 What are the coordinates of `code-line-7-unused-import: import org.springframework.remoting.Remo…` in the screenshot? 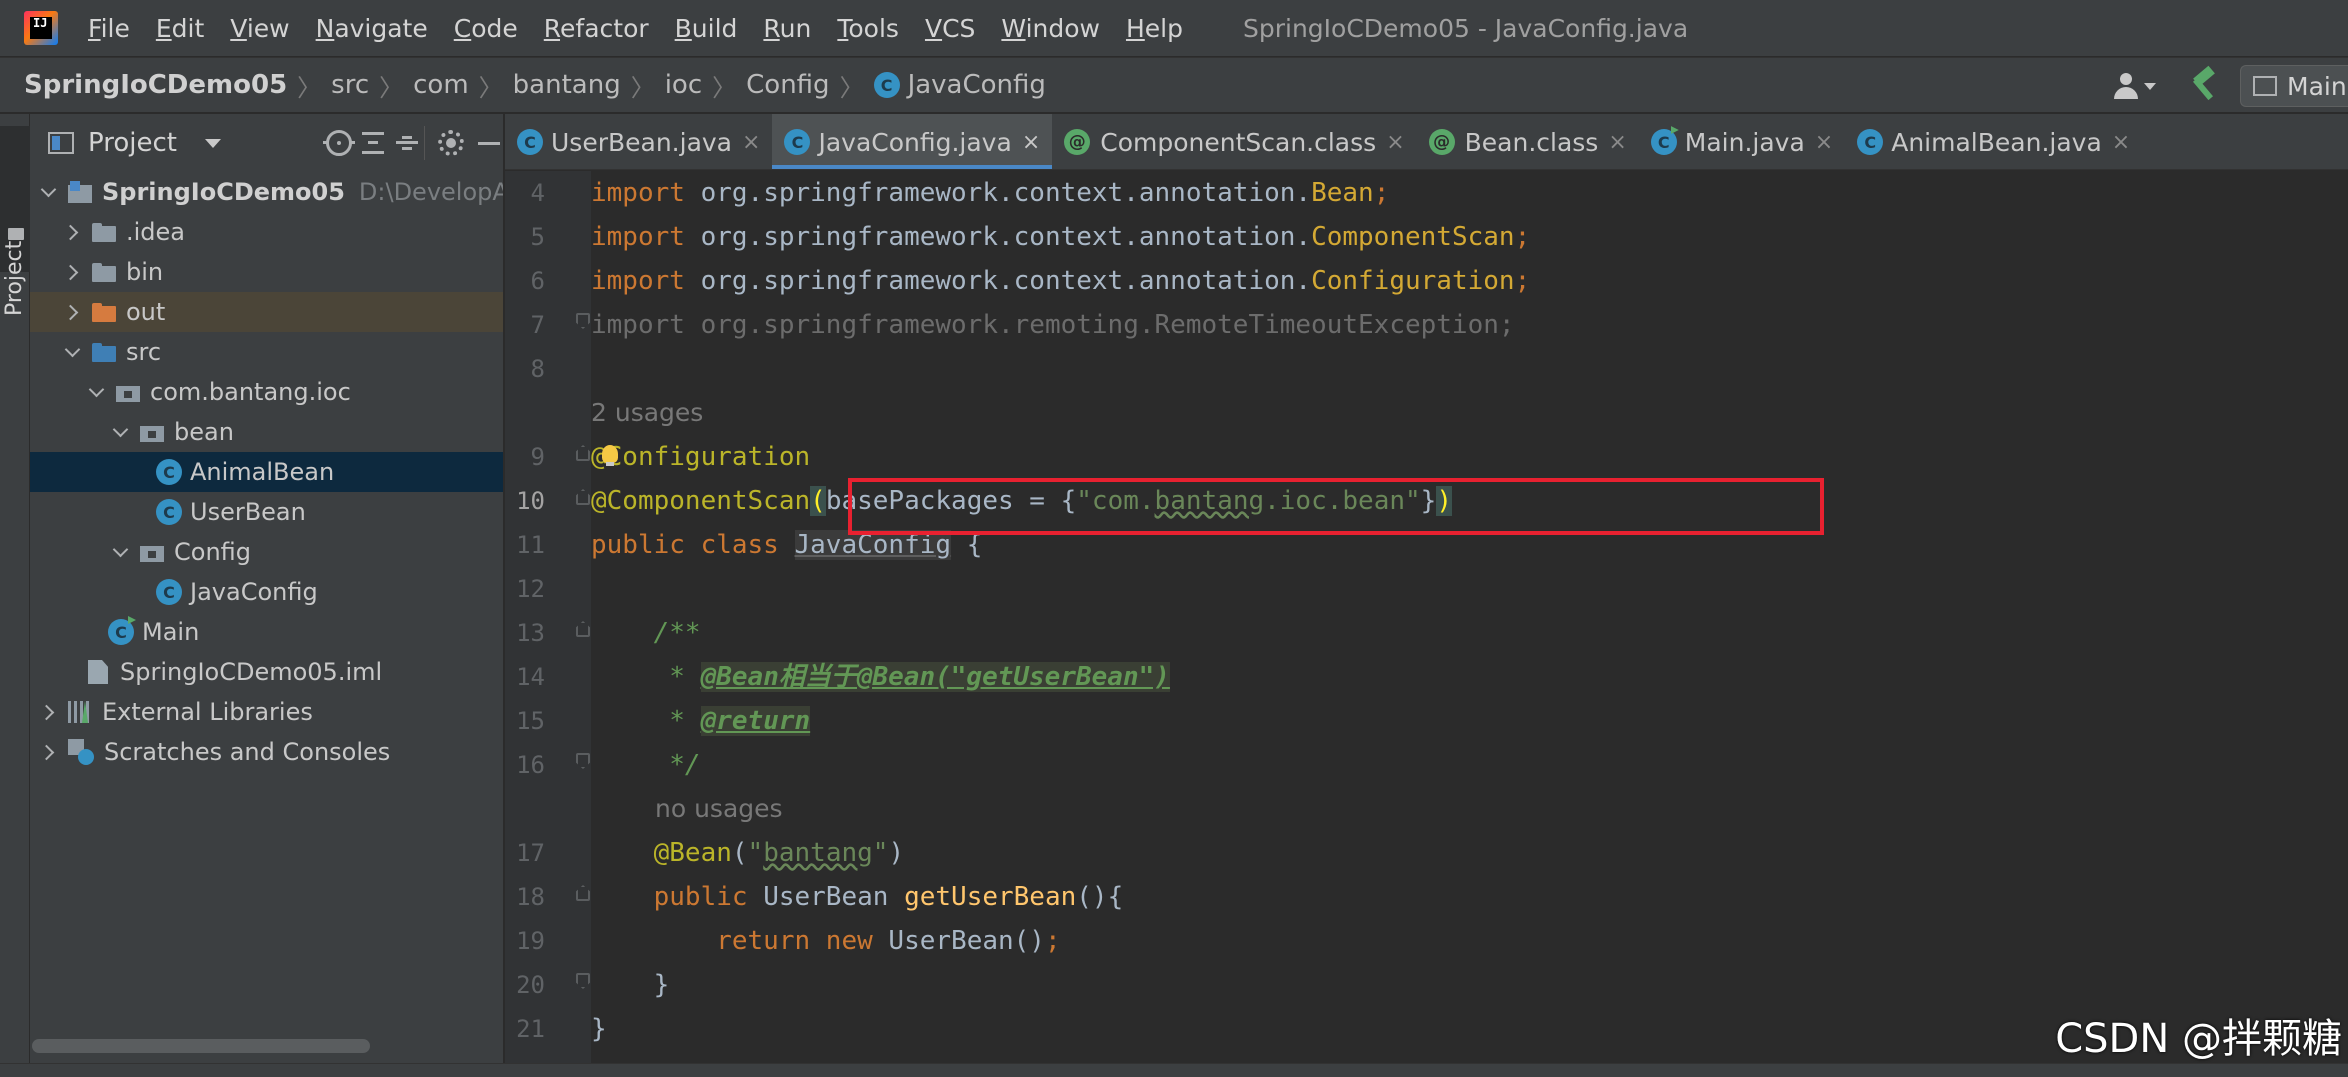 It's located at (1053, 325).